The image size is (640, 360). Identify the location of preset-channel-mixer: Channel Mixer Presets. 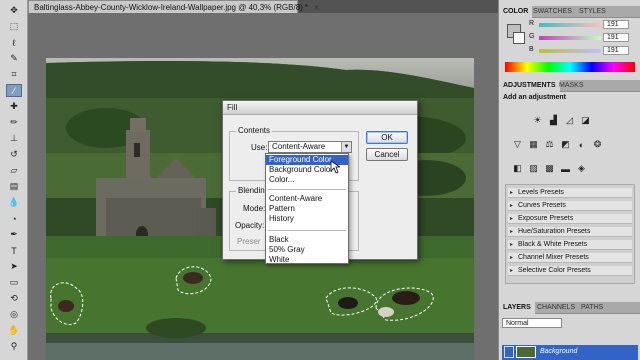
(570, 258).